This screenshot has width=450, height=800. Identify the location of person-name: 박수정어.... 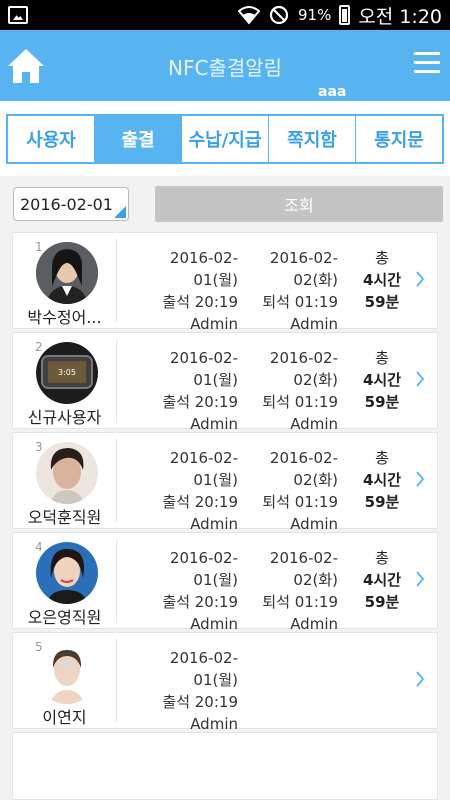
(64, 317).